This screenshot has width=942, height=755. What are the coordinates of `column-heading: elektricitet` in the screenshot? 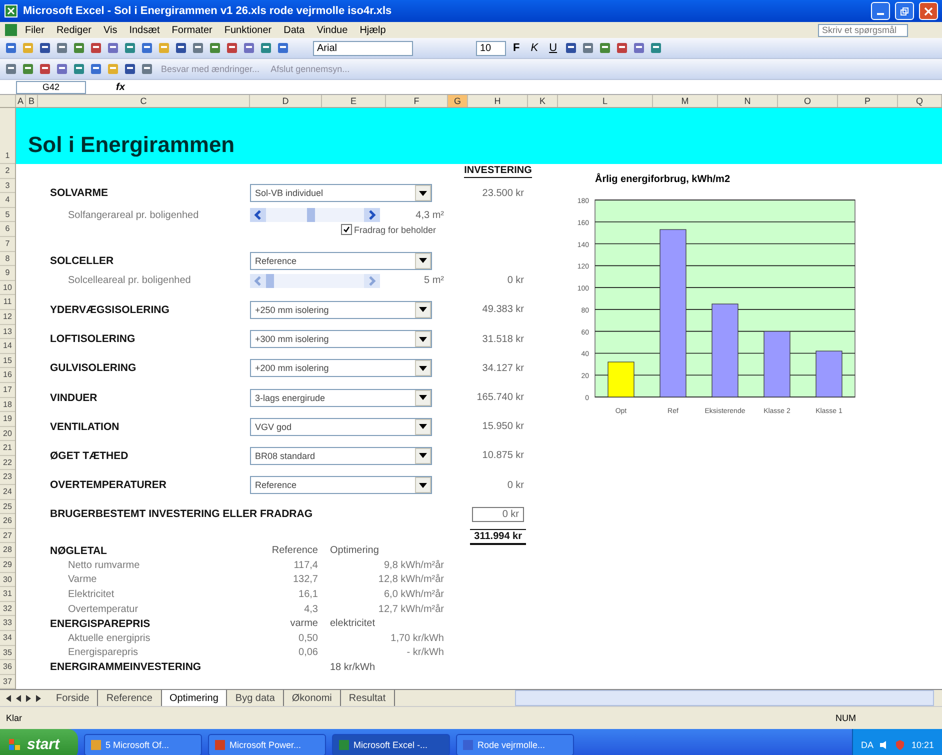 It's located at (352, 624).